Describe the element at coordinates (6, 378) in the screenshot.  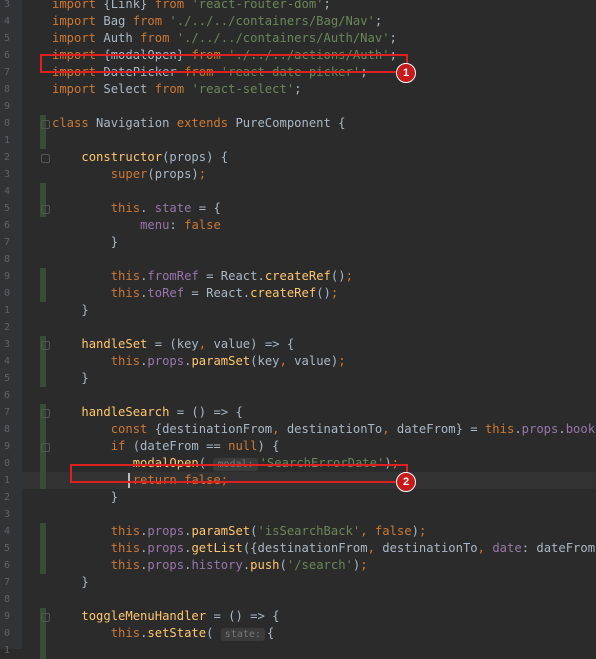
I see `line-number: 5` at that location.